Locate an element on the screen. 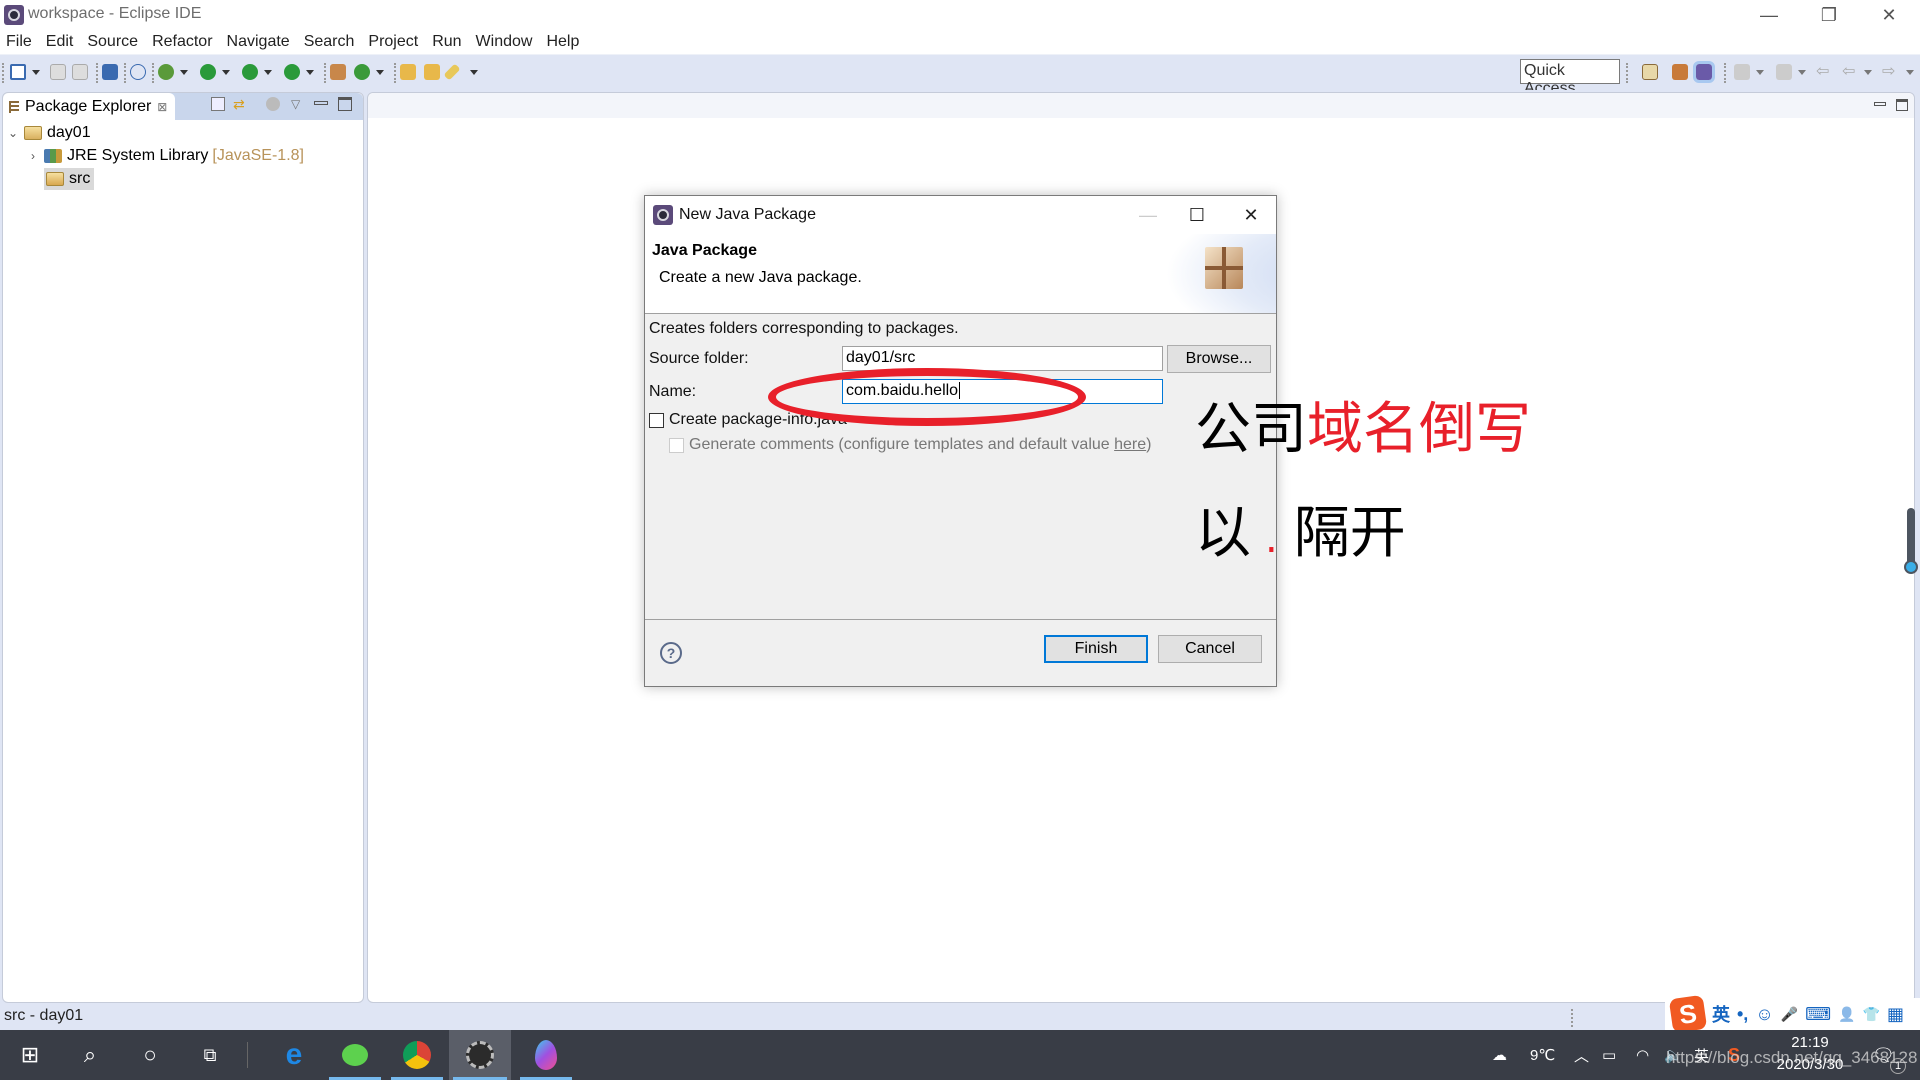  dialog-close-button: ✕ is located at coordinates (1251, 215).